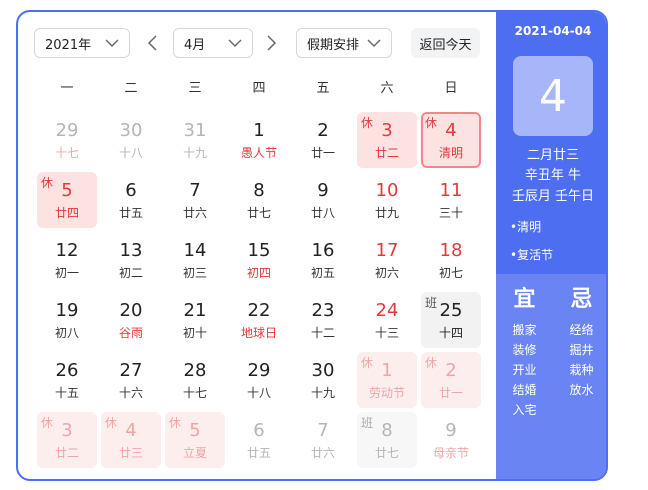 Image resolution: width=648 pixels, height=490 pixels. I want to click on holiday-select-value: 假期安排, so click(333, 45).